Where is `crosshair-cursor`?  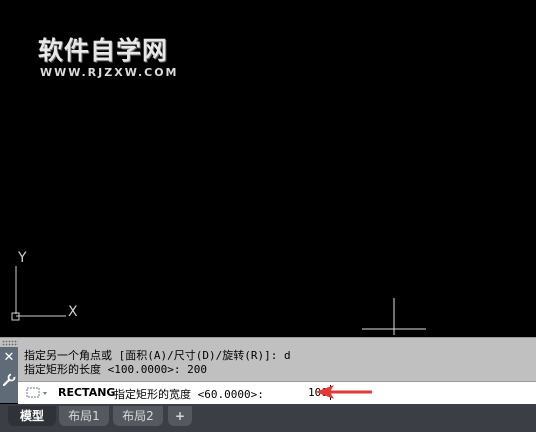
crosshair-cursor is located at coordinates (394, 316).